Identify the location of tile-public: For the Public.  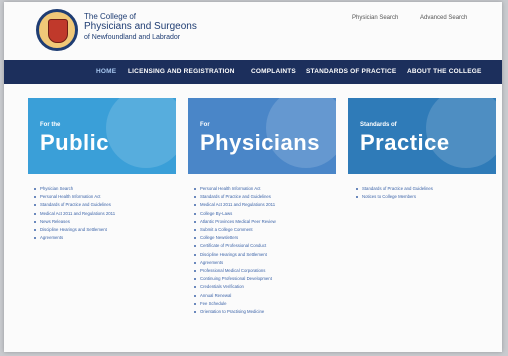
(102, 136).